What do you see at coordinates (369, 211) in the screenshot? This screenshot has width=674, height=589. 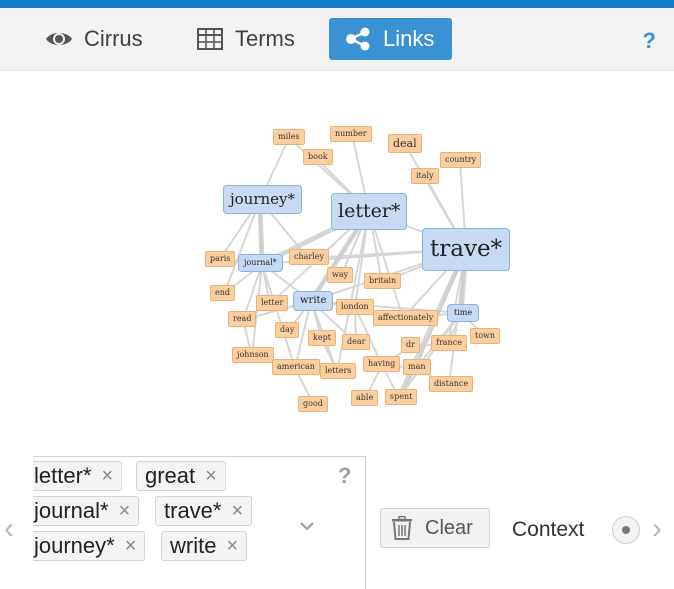 I see `keyword-node: letter*` at bounding box center [369, 211].